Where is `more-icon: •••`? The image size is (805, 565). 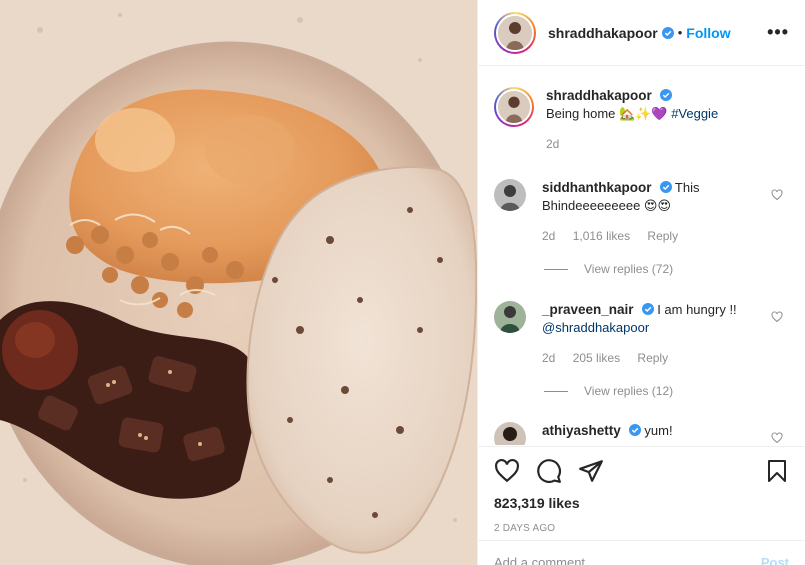
more-icon: ••• is located at coordinates (778, 32).